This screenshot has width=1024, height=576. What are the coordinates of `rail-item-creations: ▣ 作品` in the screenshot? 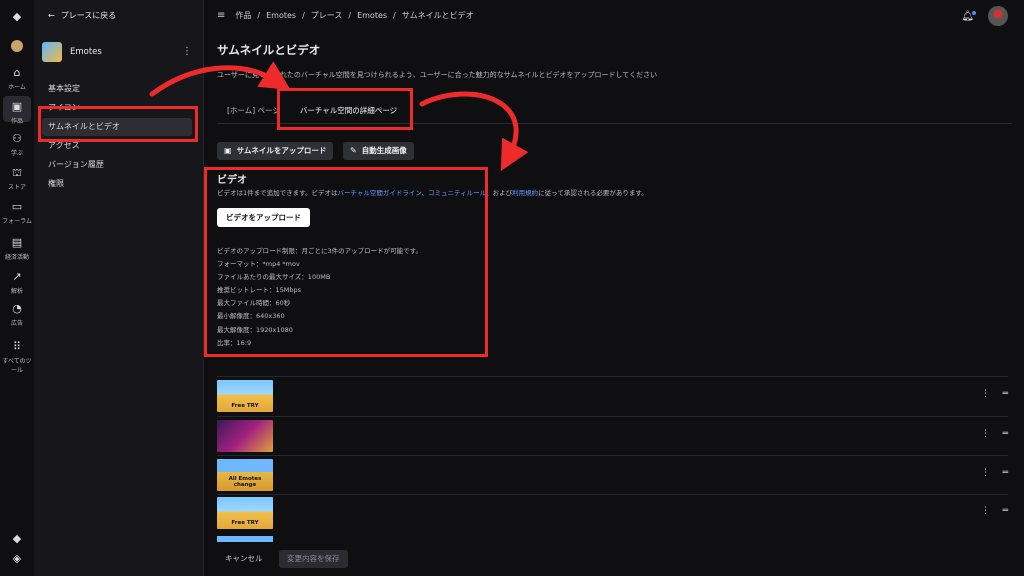 It's located at (17, 110).